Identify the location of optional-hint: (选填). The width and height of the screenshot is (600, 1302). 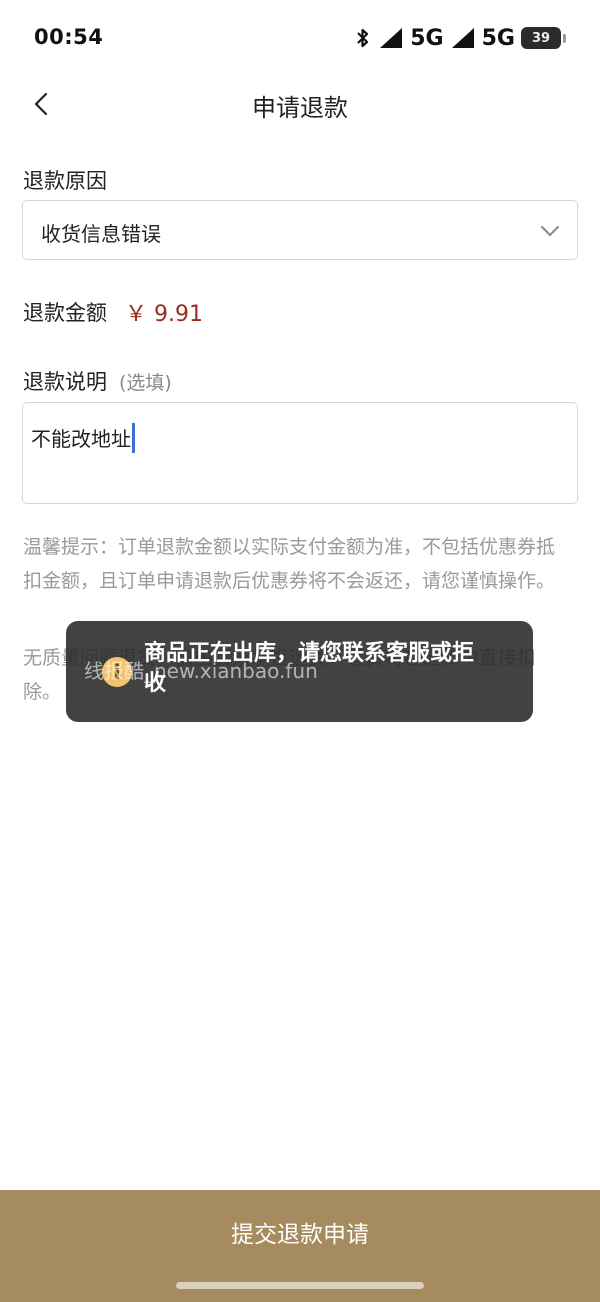
(145, 383).